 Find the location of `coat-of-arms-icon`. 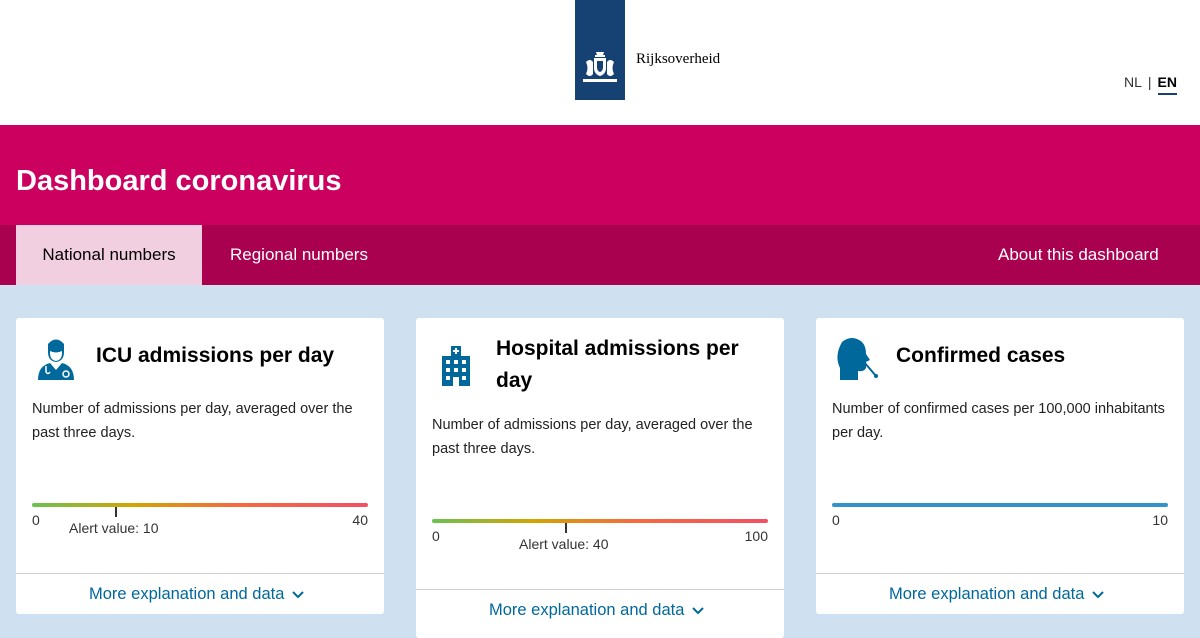

coat-of-arms-icon is located at coordinates (600, 67).